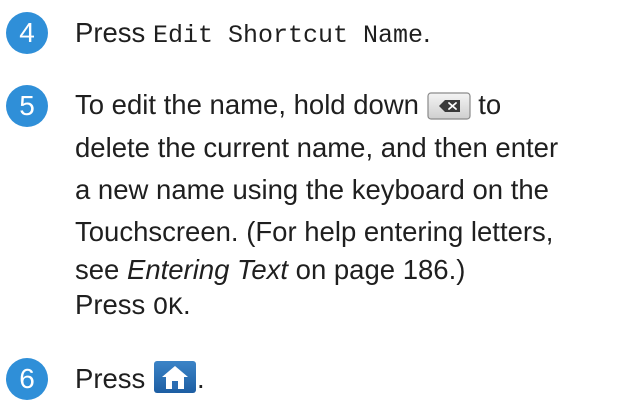 This screenshot has width=617, height=407. Describe the element at coordinates (175, 381) in the screenshot. I see `home-button-icon` at that location.